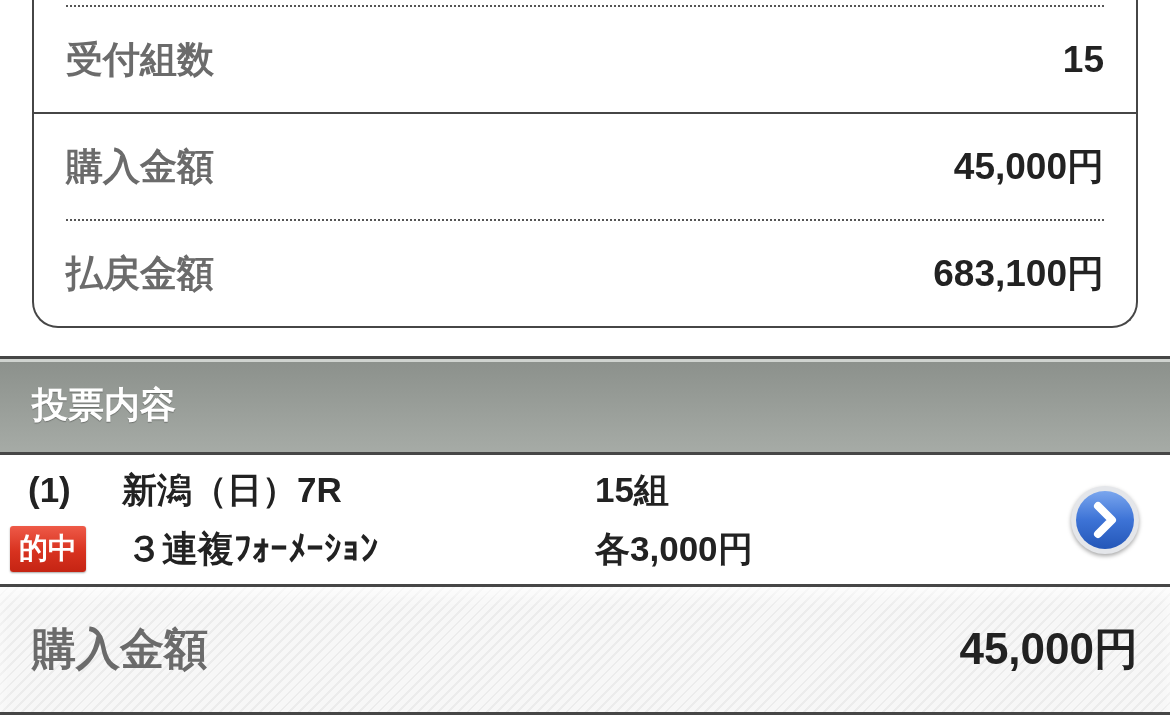 Image resolution: width=1170 pixels, height=723 pixels. I want to click on bet-type: ３連複ﾌｫｰﾒｰｼｮﾝ, so click(252, 548).